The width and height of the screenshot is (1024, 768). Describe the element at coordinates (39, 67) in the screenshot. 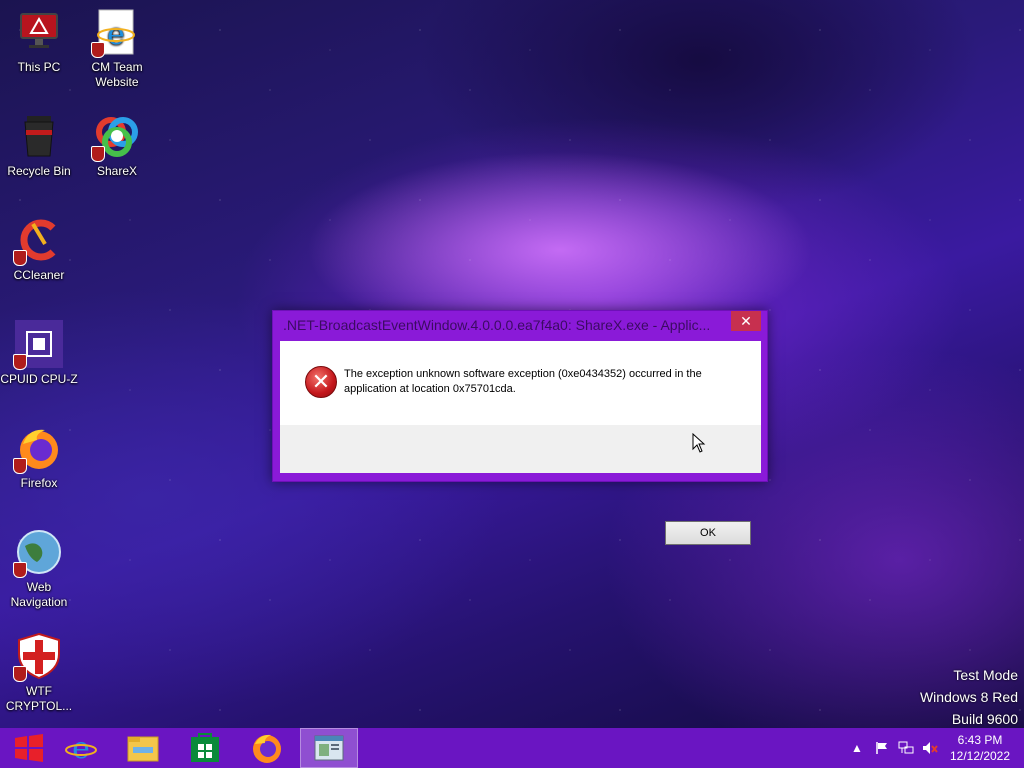

I see `desktop-icon-label: This PC` at that location.